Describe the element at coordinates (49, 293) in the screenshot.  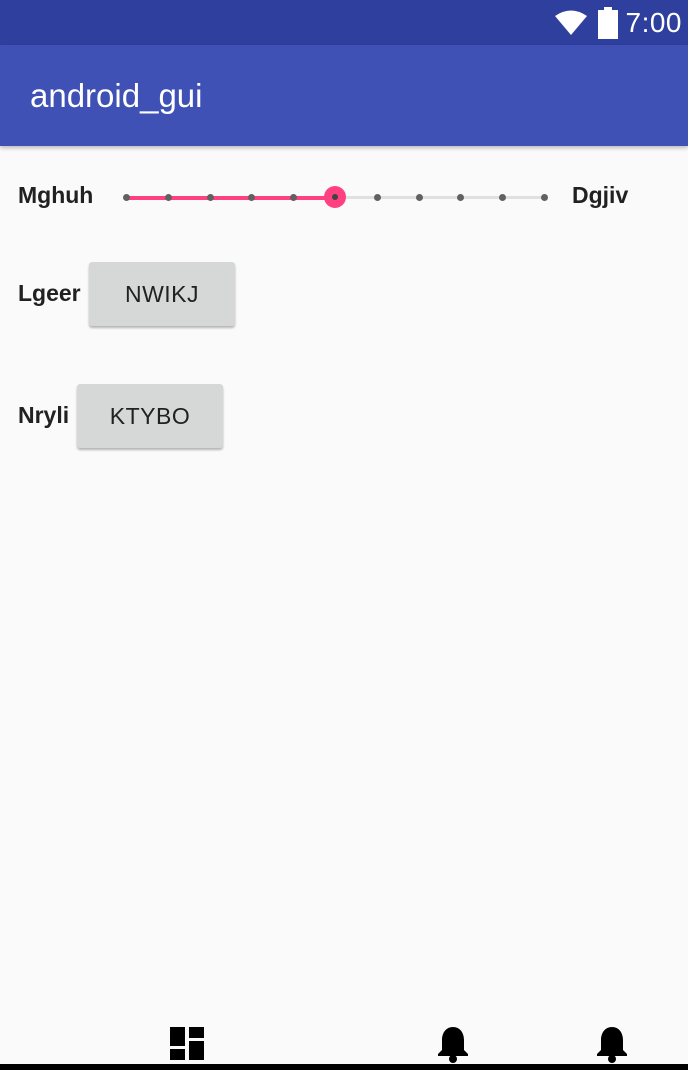
I see `lgeer-label: Lgeer` at that location.